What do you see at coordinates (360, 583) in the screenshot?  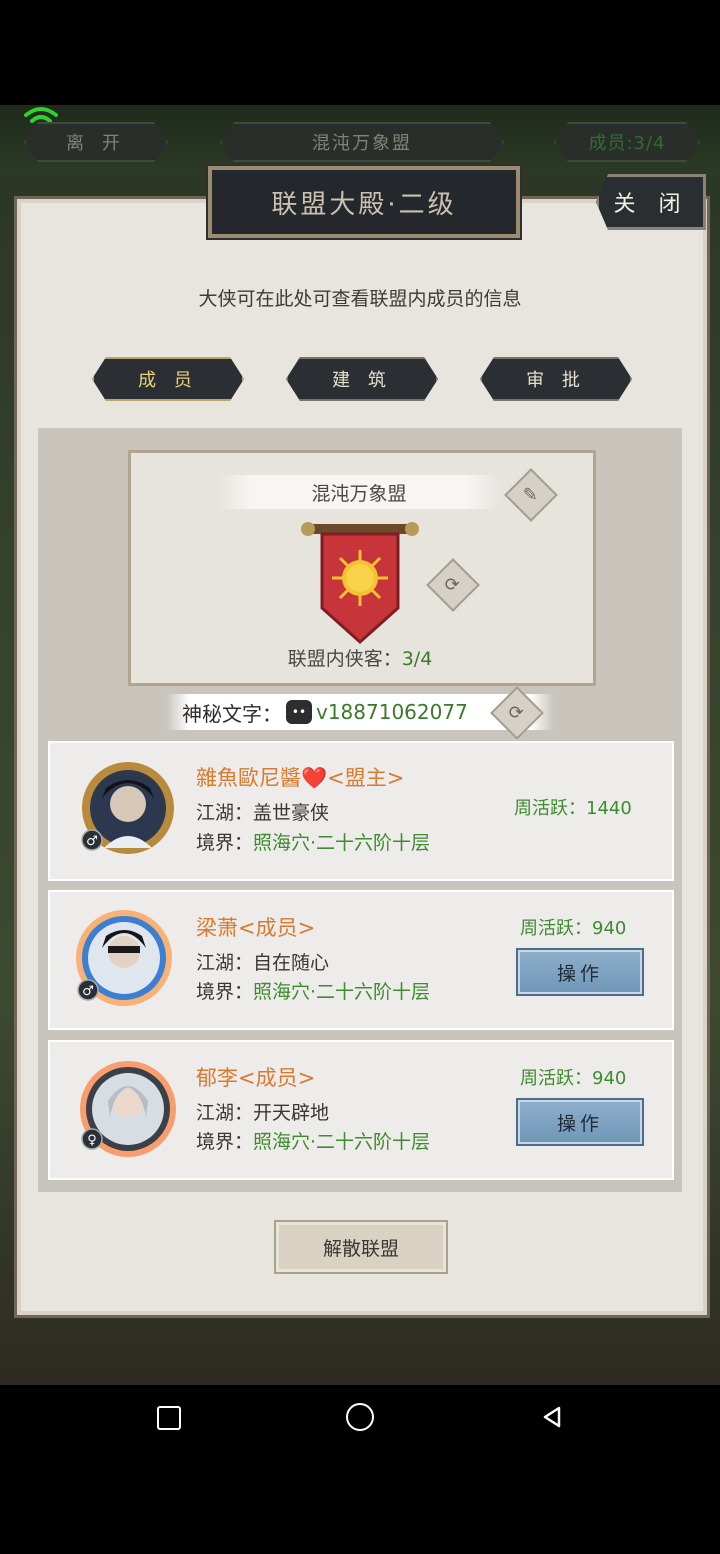 I see `guild-banner-icon` at bounding box center [360, 583].